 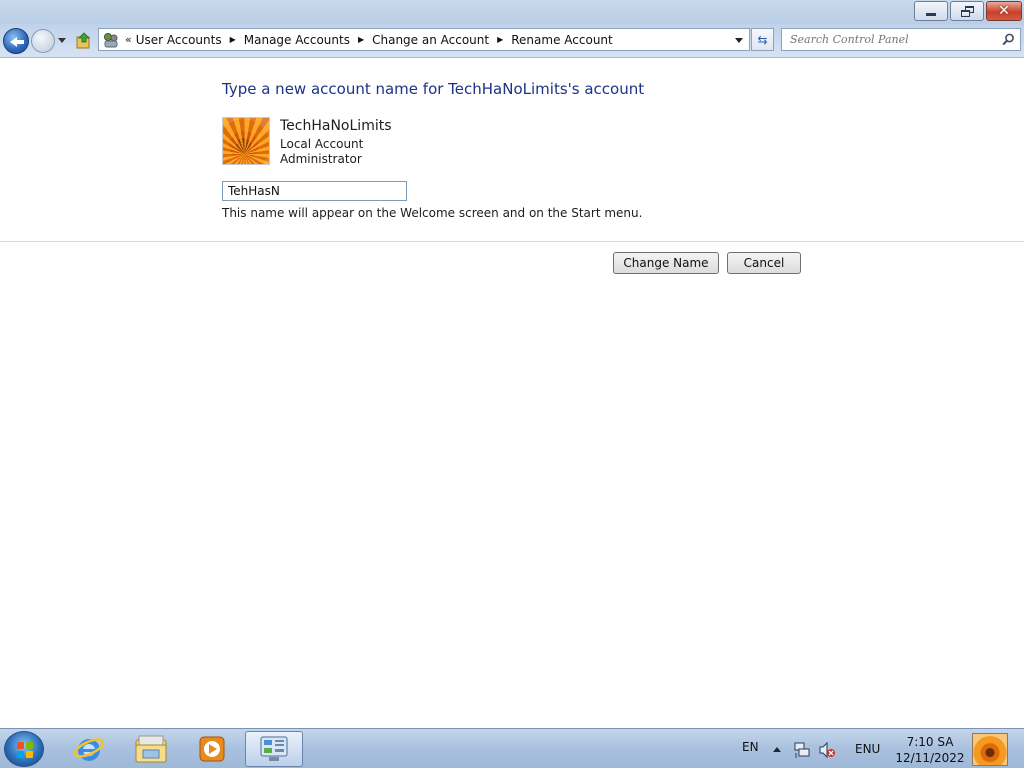 What do you see at coordinates (867, 749) in the screenshot?
I see `input-language: ENU` at bounding box center [867, 749].